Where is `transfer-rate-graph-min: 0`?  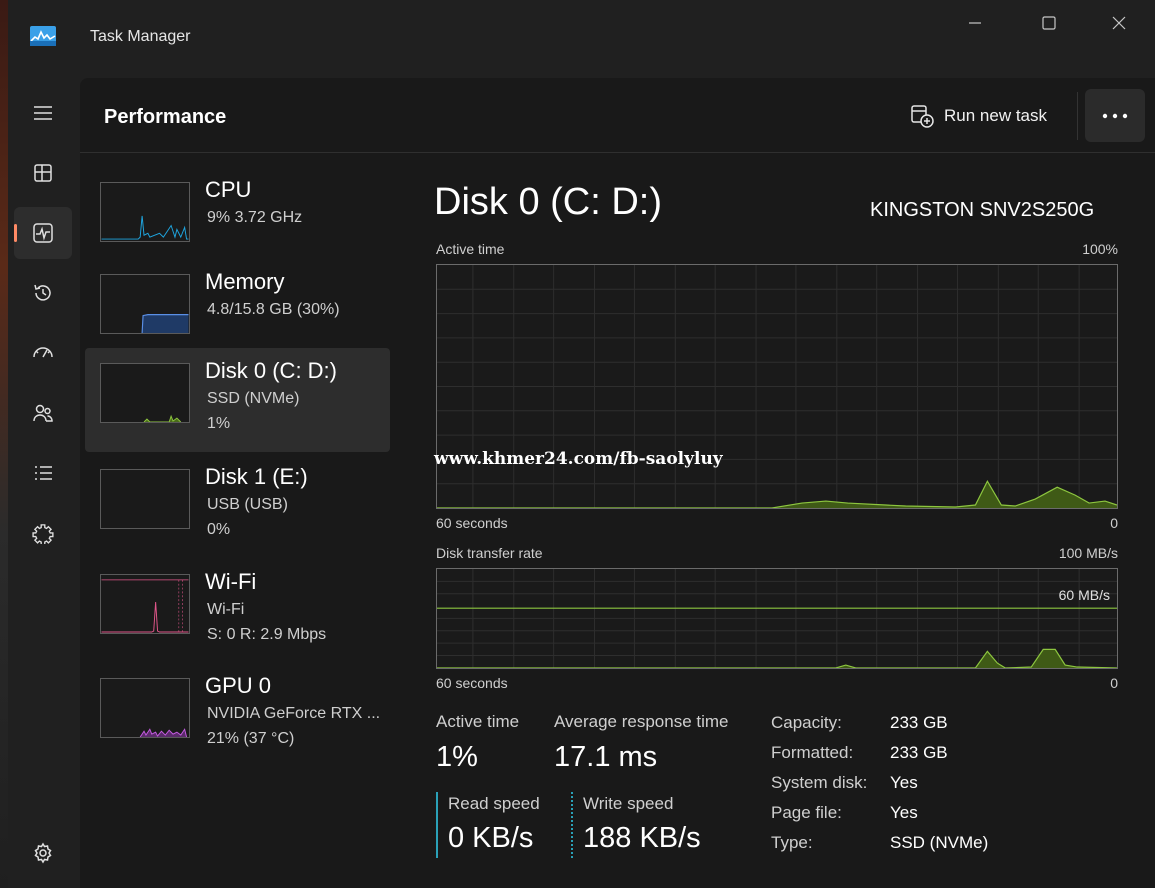
transfer-rate-graph-min: 0 is located at coordinates (1114, 683).